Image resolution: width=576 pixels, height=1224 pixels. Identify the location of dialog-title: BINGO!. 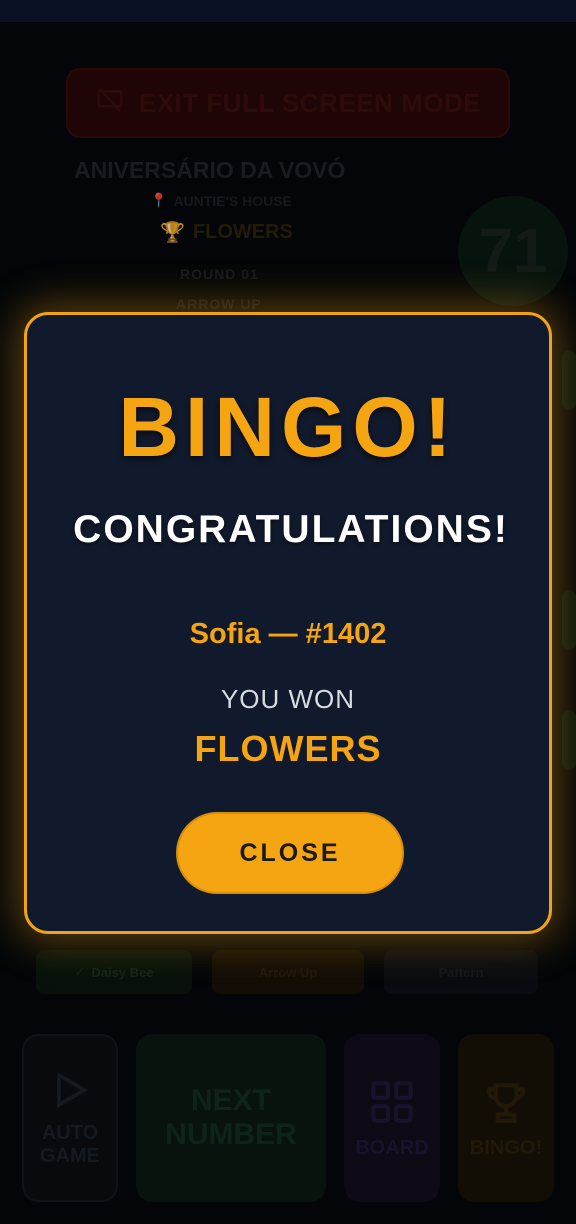
(288, 427).